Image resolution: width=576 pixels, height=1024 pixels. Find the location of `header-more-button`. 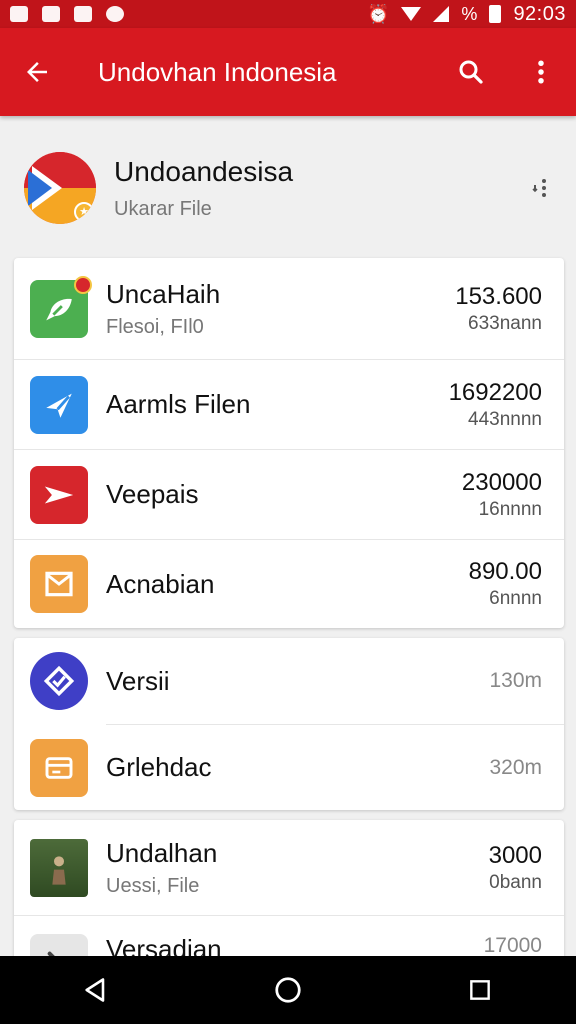

header-more-button is located at coordinates (540, 188).